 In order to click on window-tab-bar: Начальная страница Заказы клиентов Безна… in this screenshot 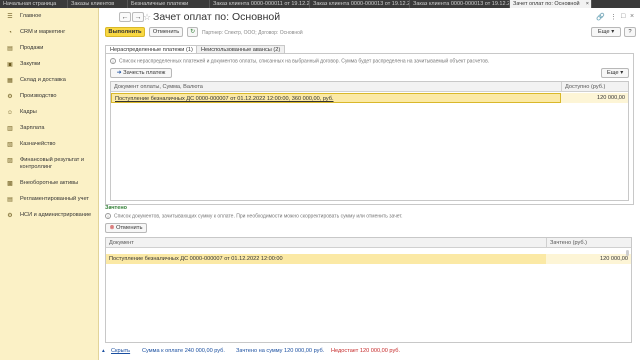, I will do `click(320, 4)`.